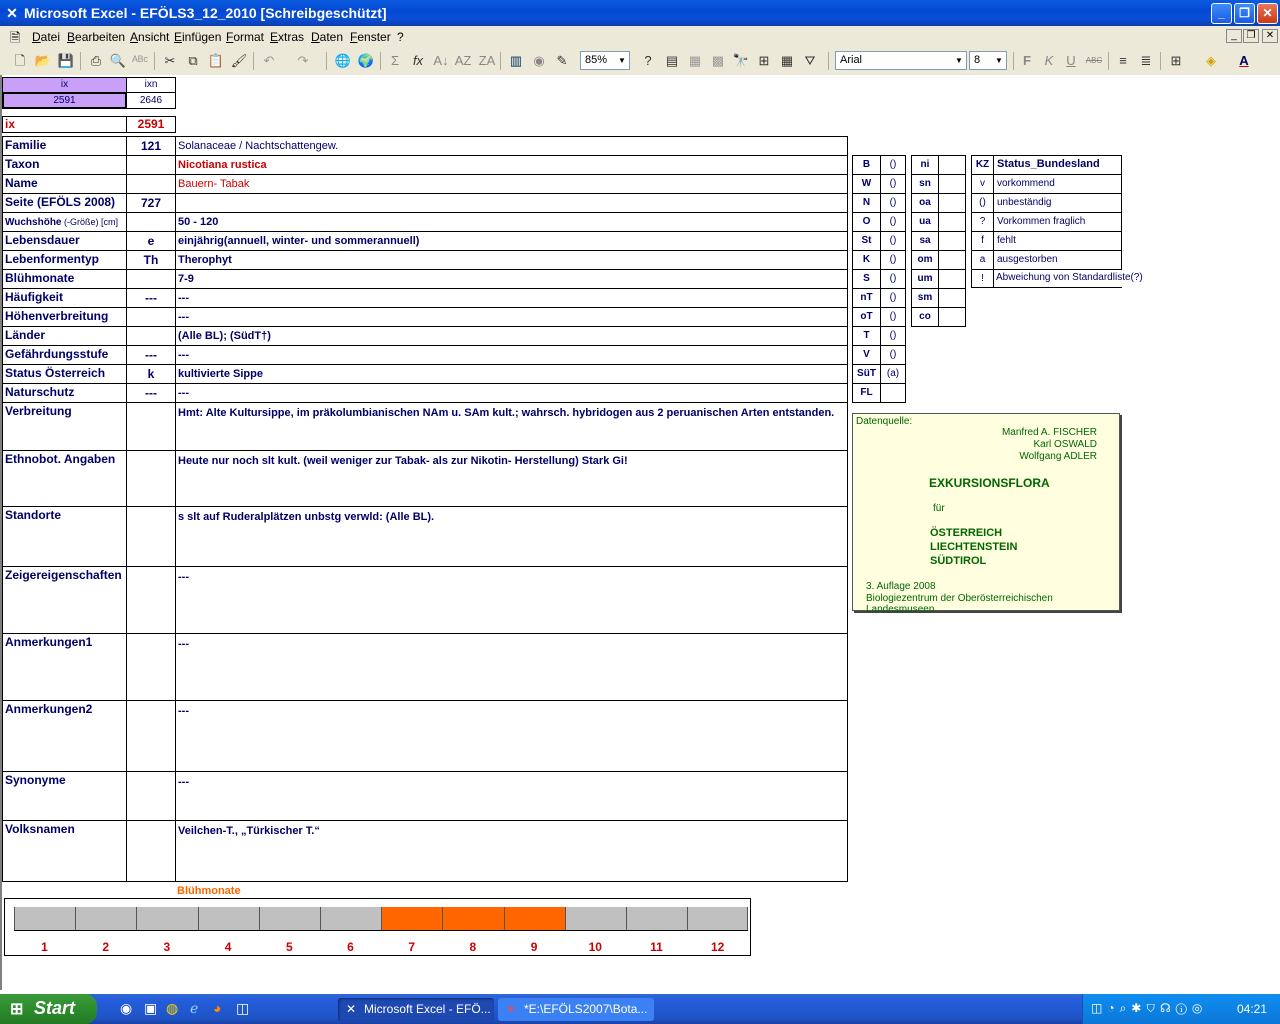  I want to click on find-icon: 🔭, so click(741, 61).